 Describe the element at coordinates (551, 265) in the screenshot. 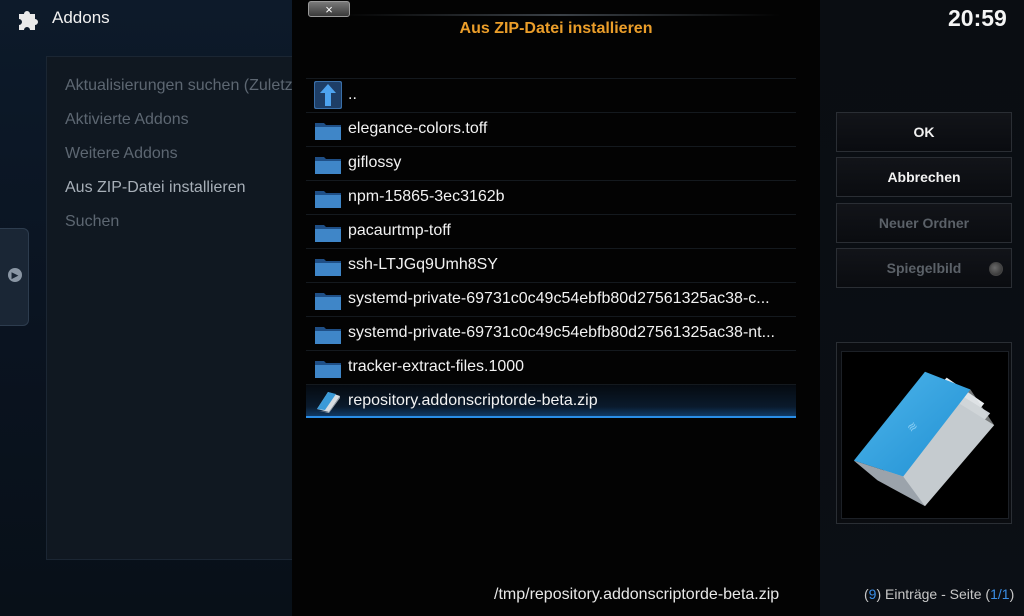

I see `list-item-folder: ssh-LTJGq9Umh8SY` at that location.